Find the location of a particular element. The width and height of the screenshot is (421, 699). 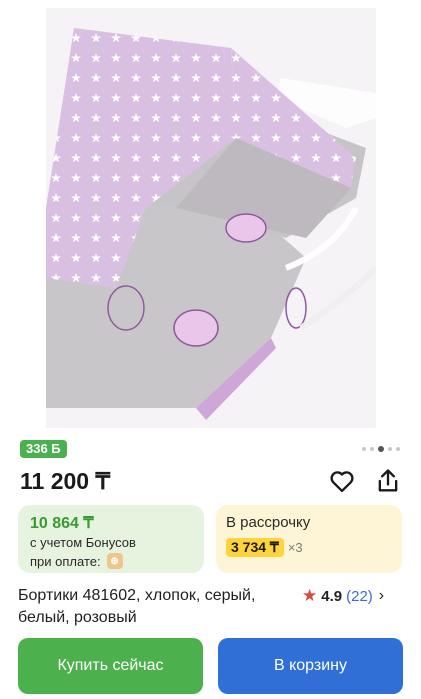

installment-multiplier: ×3 is located at coordinates (295, 547).